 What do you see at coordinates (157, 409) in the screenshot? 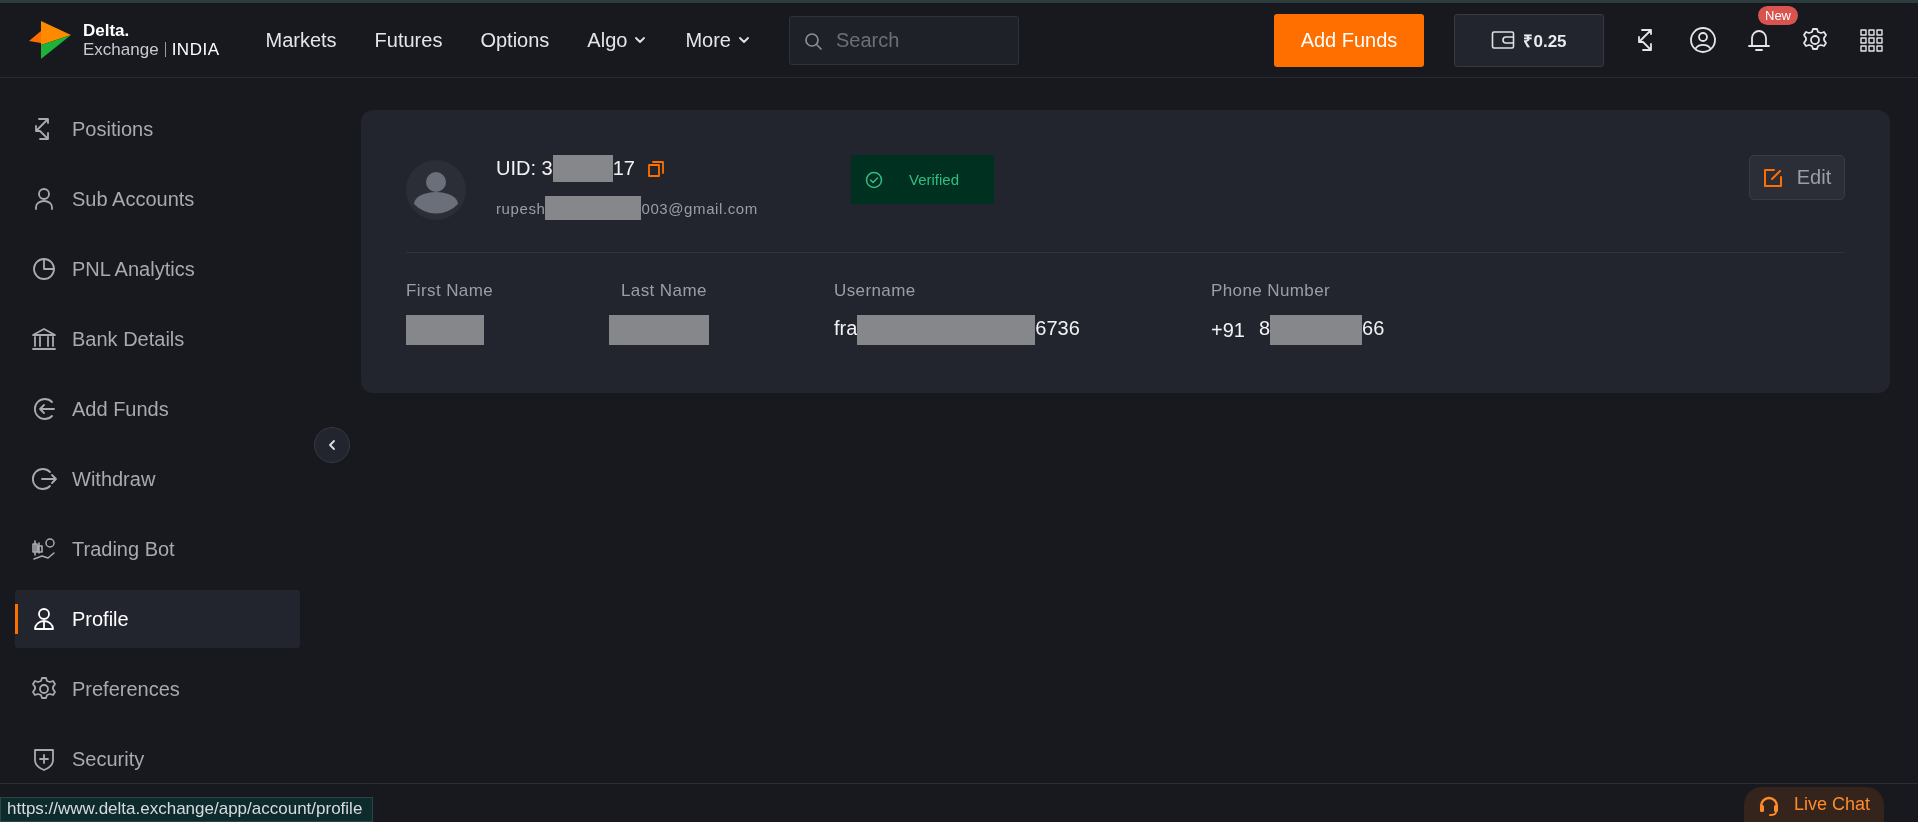
I see `sidebar-item: Add Funds` at bounding box center [157, 409].